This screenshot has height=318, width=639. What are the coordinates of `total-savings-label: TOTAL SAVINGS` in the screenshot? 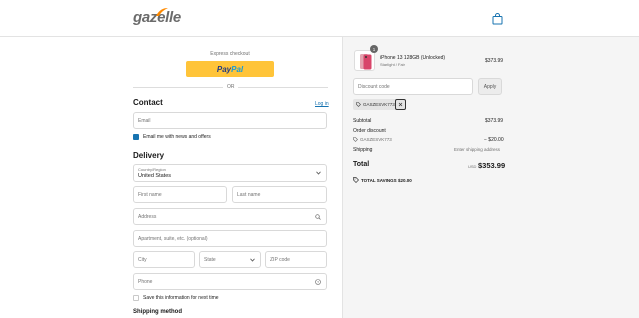 It's located at (379, 180).